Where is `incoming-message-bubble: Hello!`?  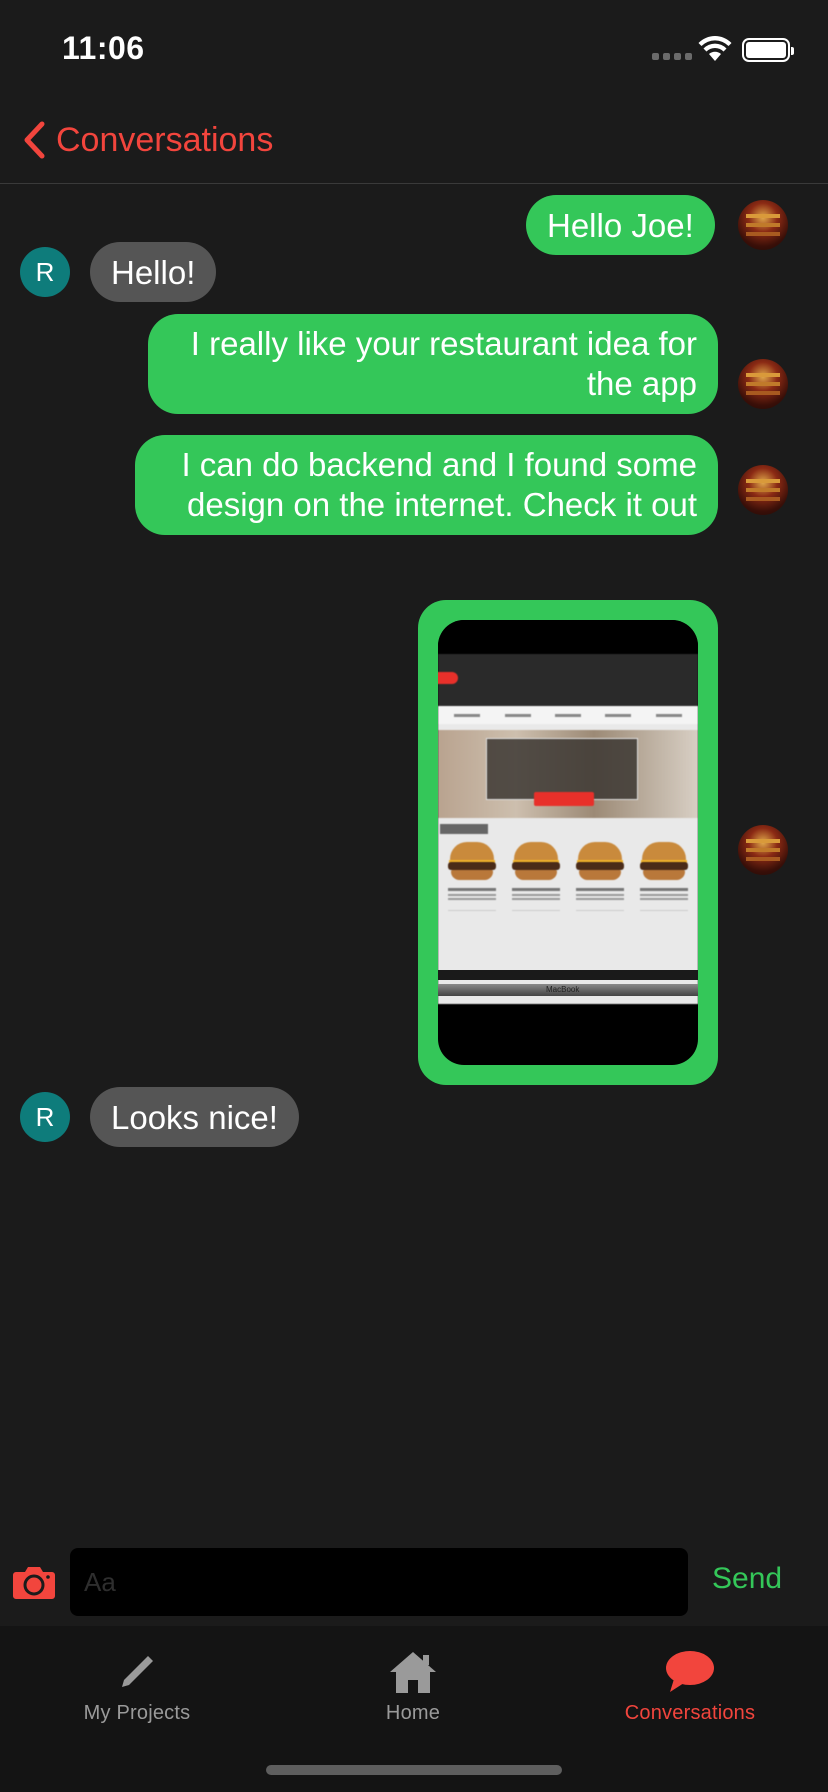
incoming-message-bubble: Hello! is located at coordinates (153, 272).